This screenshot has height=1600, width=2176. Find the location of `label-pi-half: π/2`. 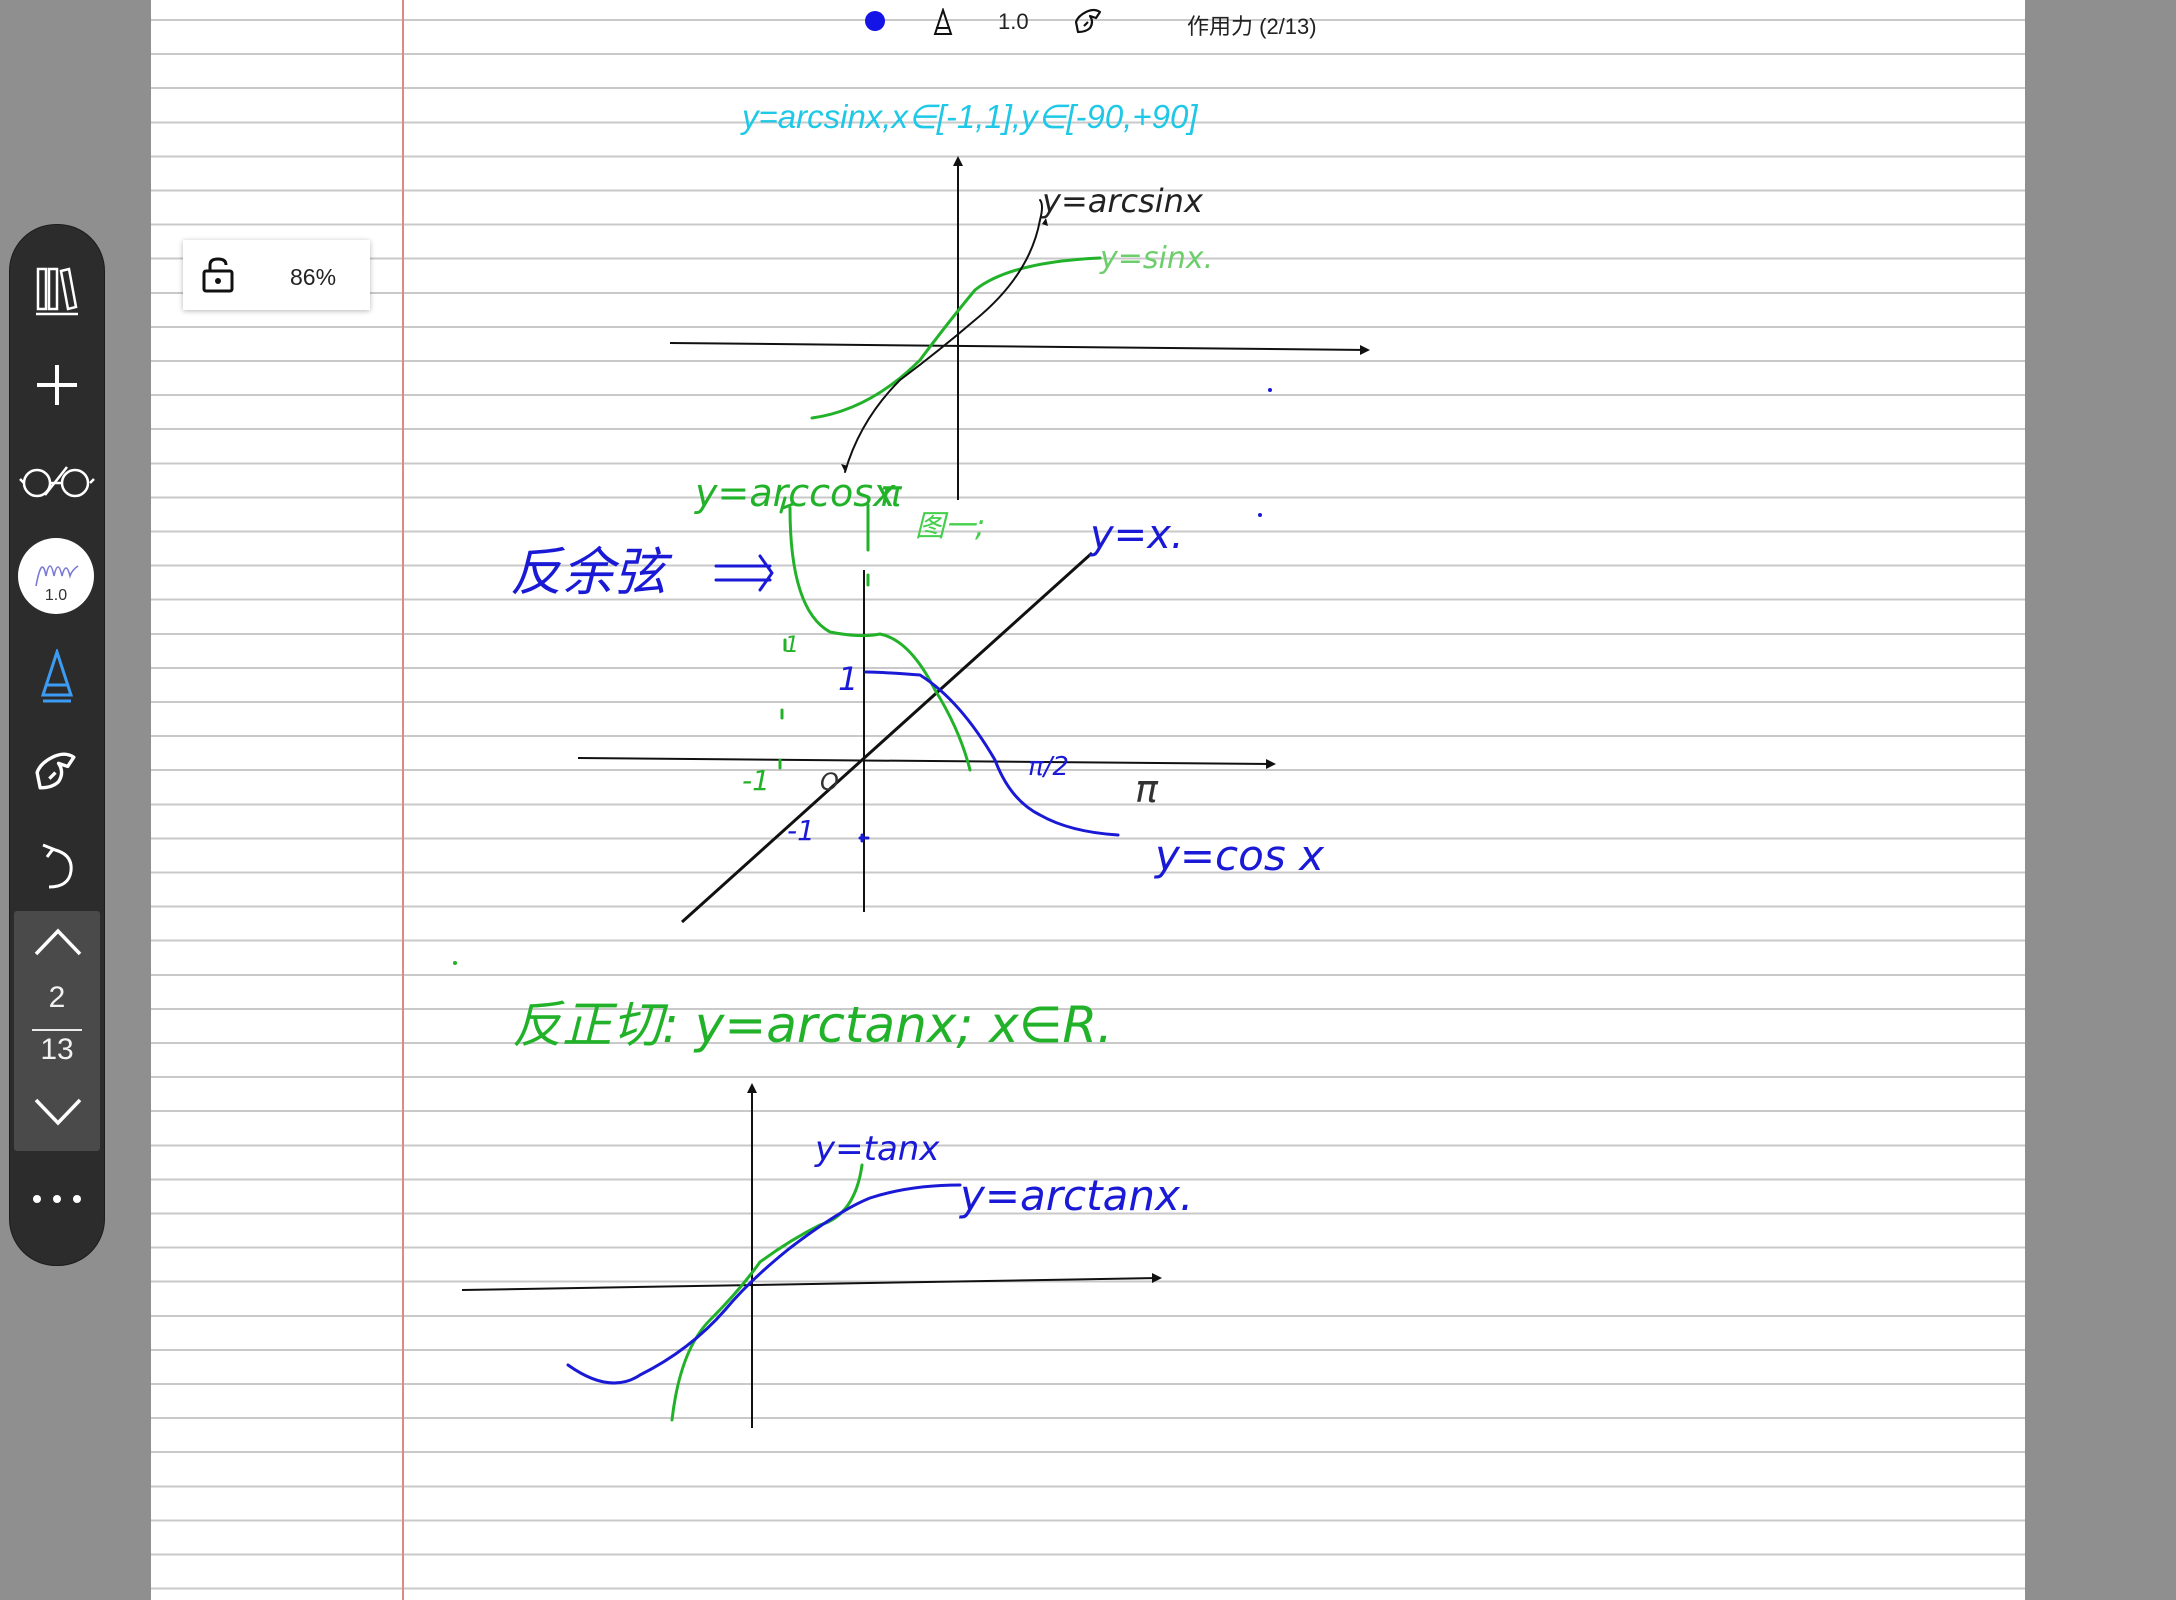

label-pi-half: π/2 is located at coordinates (1048, 767).